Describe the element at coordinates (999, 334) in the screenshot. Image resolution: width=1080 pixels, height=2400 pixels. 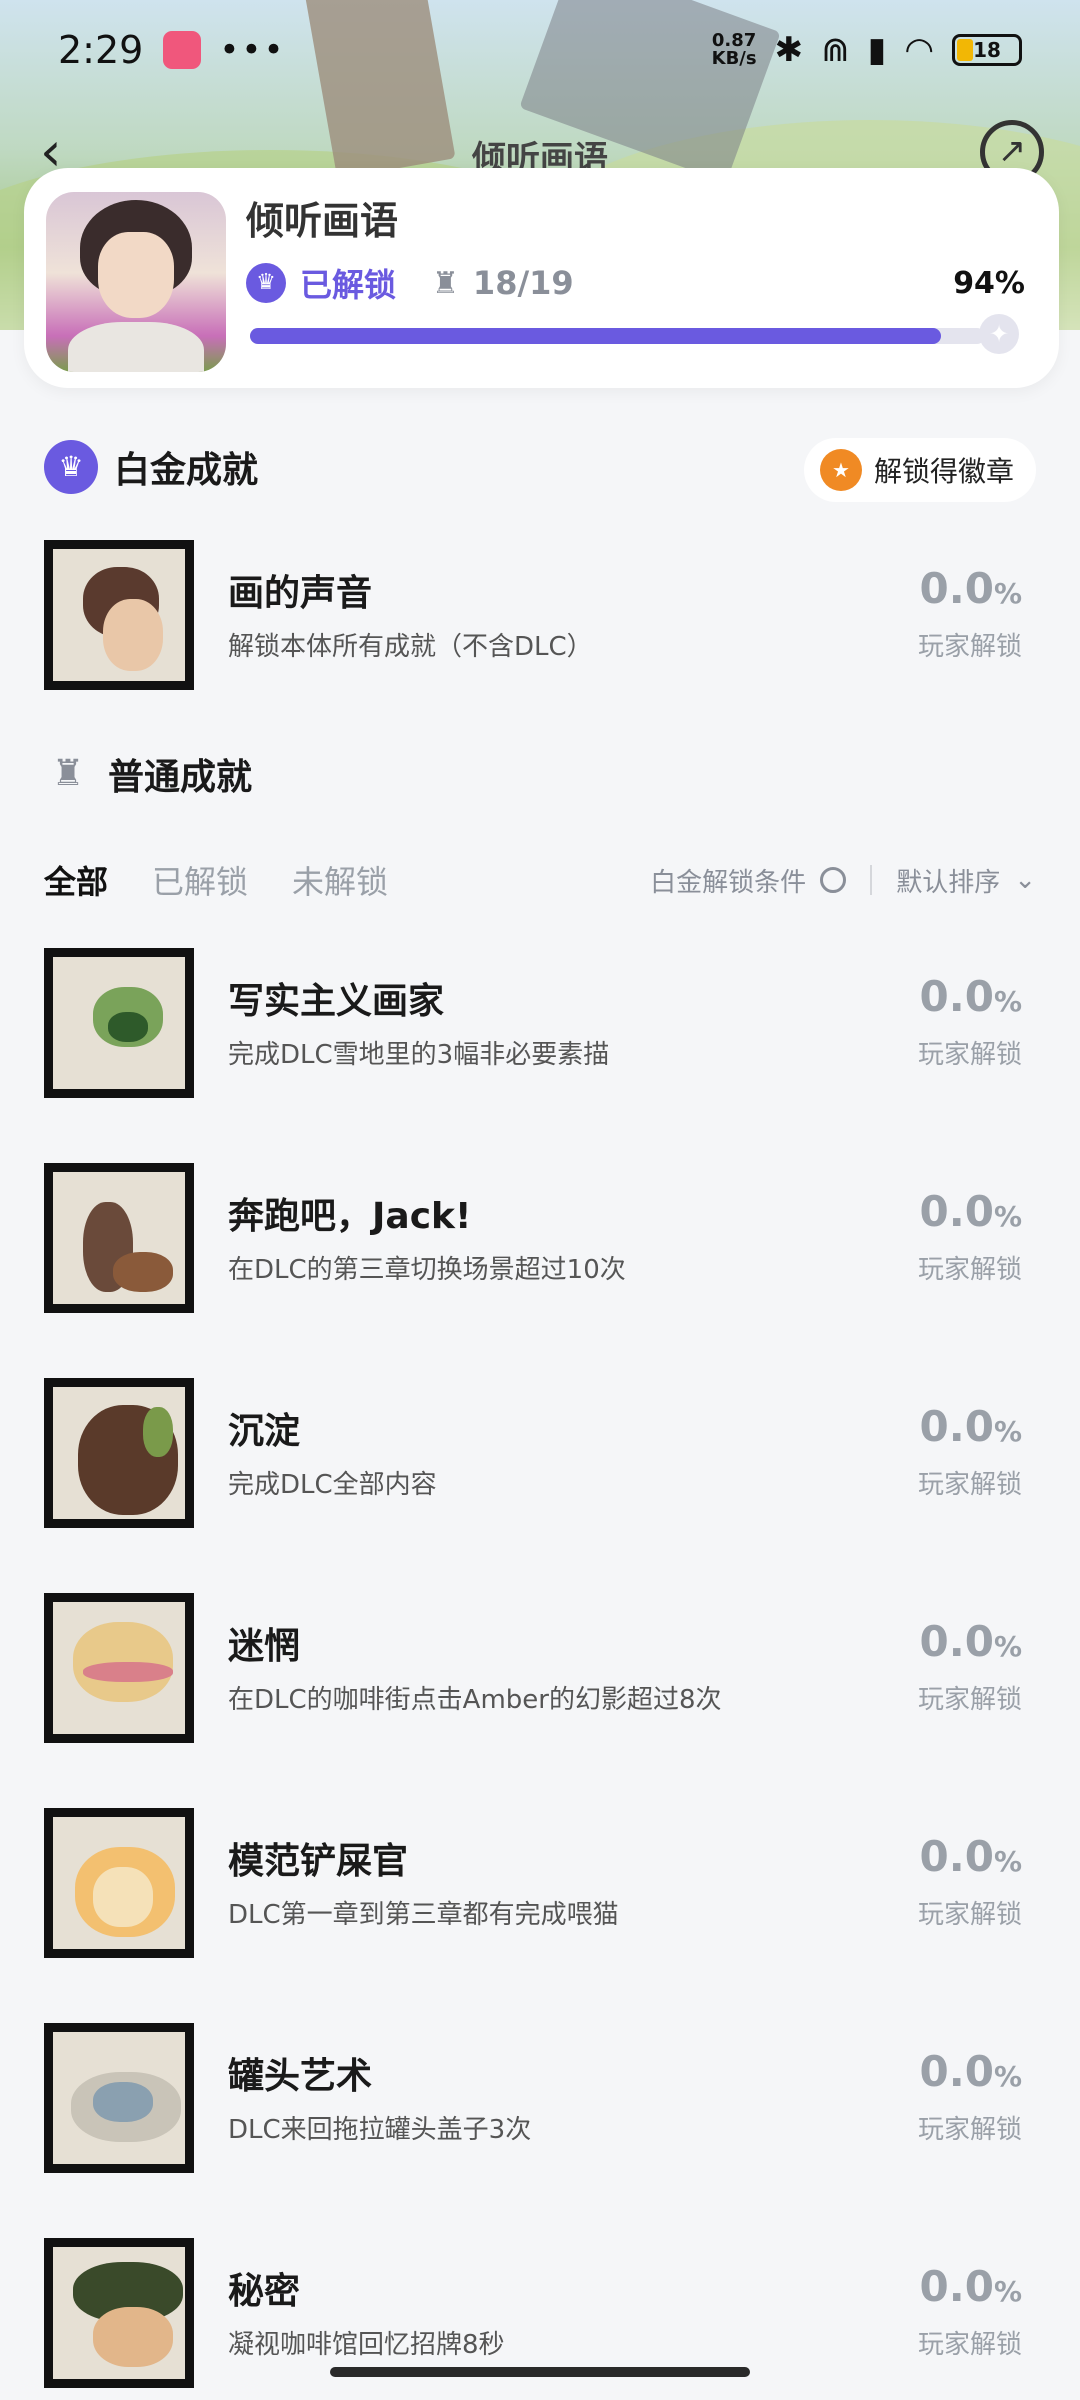
I see `platinum-lock-icon: ✦` at that location.